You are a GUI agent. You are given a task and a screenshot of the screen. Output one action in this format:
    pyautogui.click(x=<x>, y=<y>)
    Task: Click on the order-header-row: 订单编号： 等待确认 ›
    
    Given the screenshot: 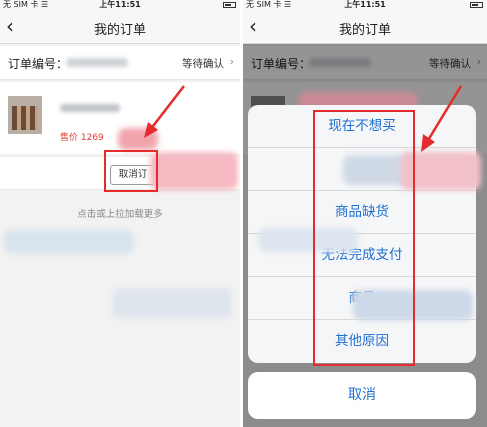 What is the action you would take?
    pyautogui.click(x=120, y=63)
    